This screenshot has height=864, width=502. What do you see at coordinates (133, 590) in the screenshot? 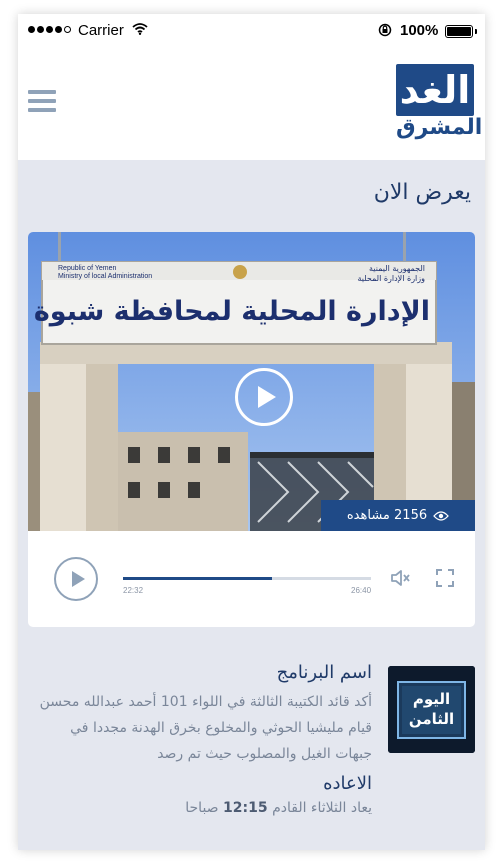
I see `current-time: 22:32` at bounding box center [133, 590].